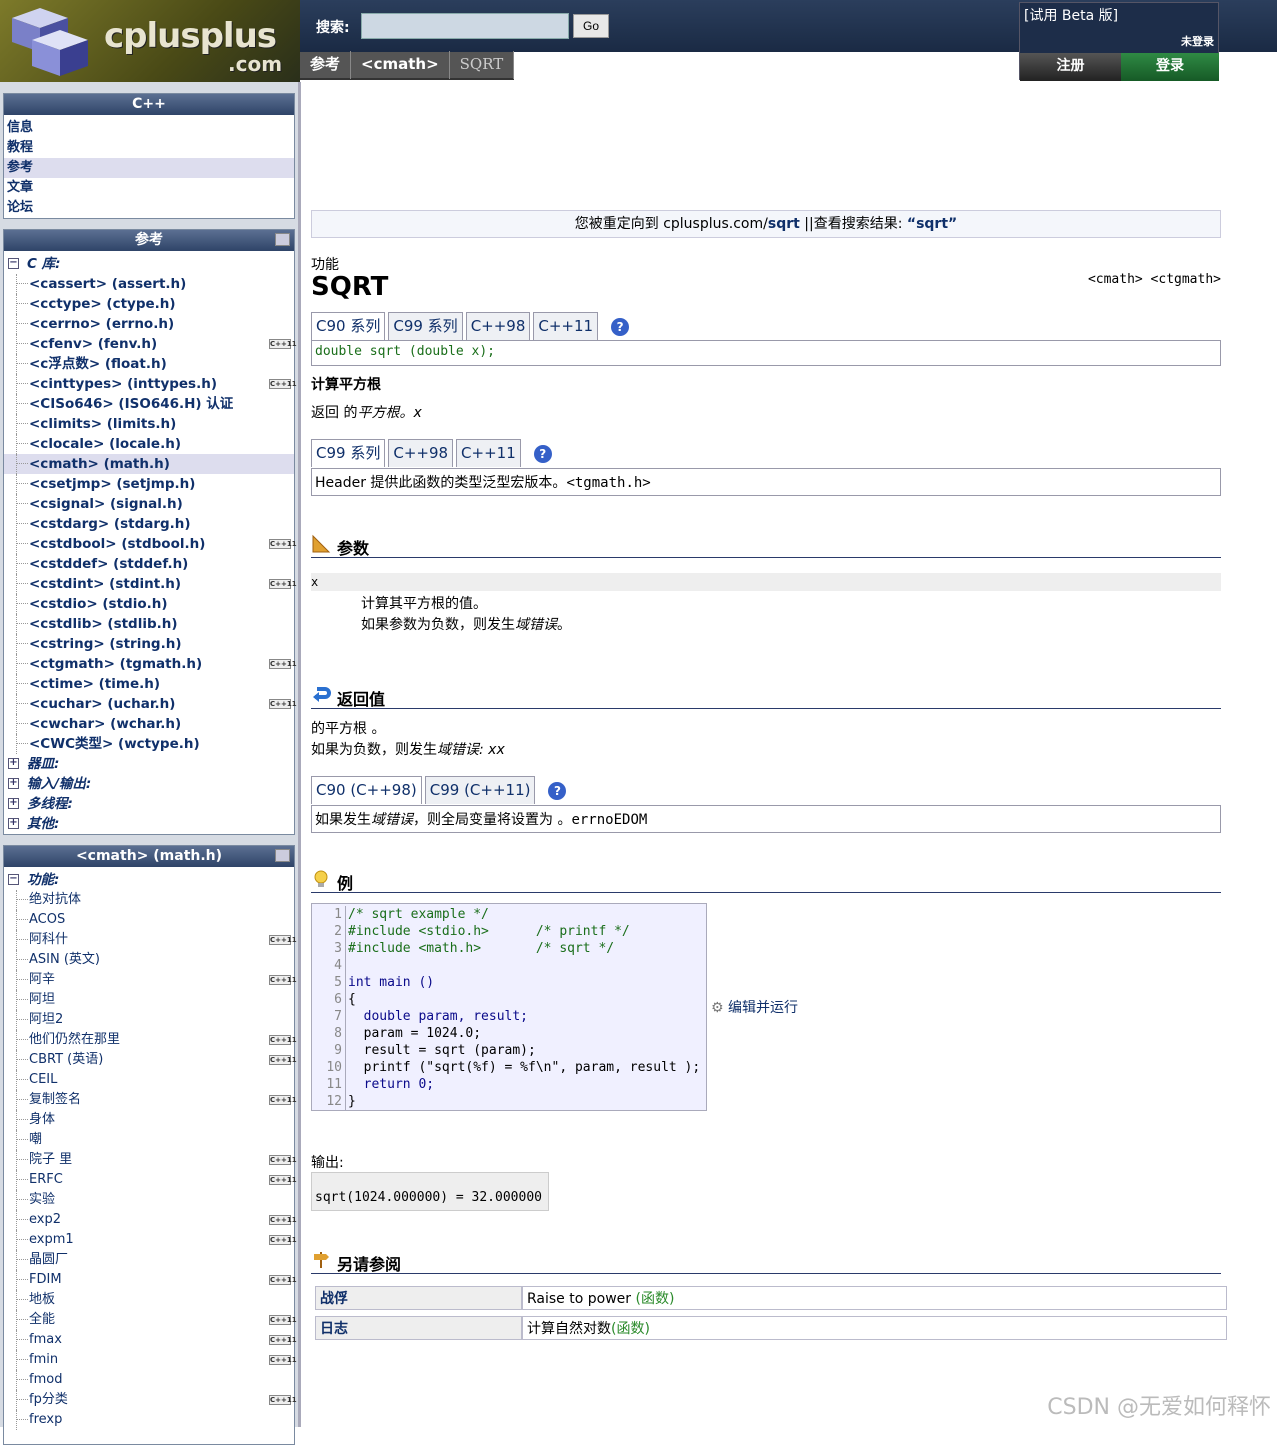  What do you see at coordinates (564, 625) in the screenshot?
I see `param-error-end: 。` at bounding box center [564, 625].